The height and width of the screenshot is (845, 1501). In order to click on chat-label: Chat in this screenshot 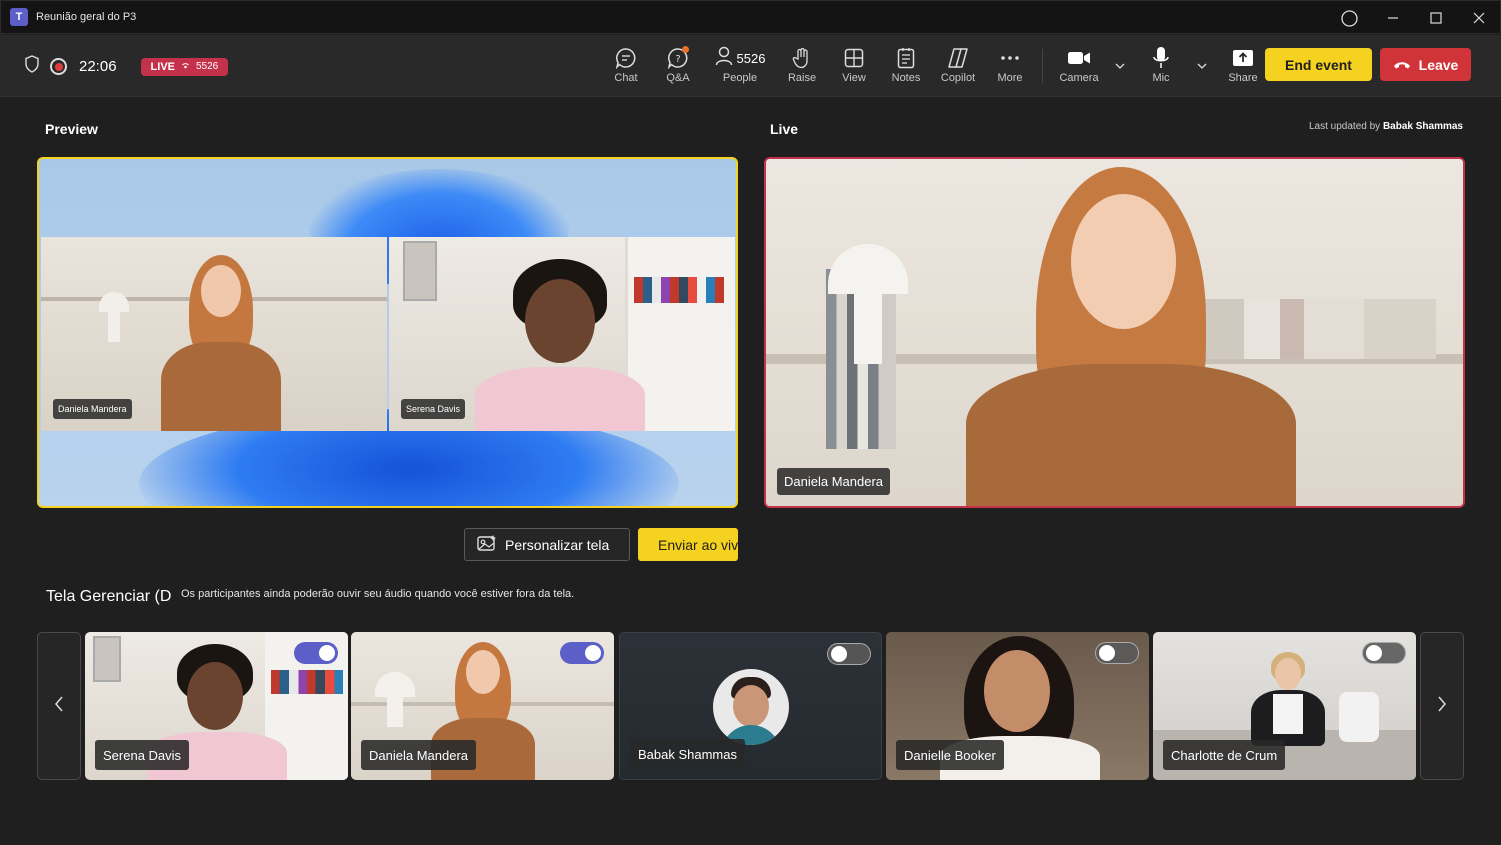, I will do `click(626, 78)`.